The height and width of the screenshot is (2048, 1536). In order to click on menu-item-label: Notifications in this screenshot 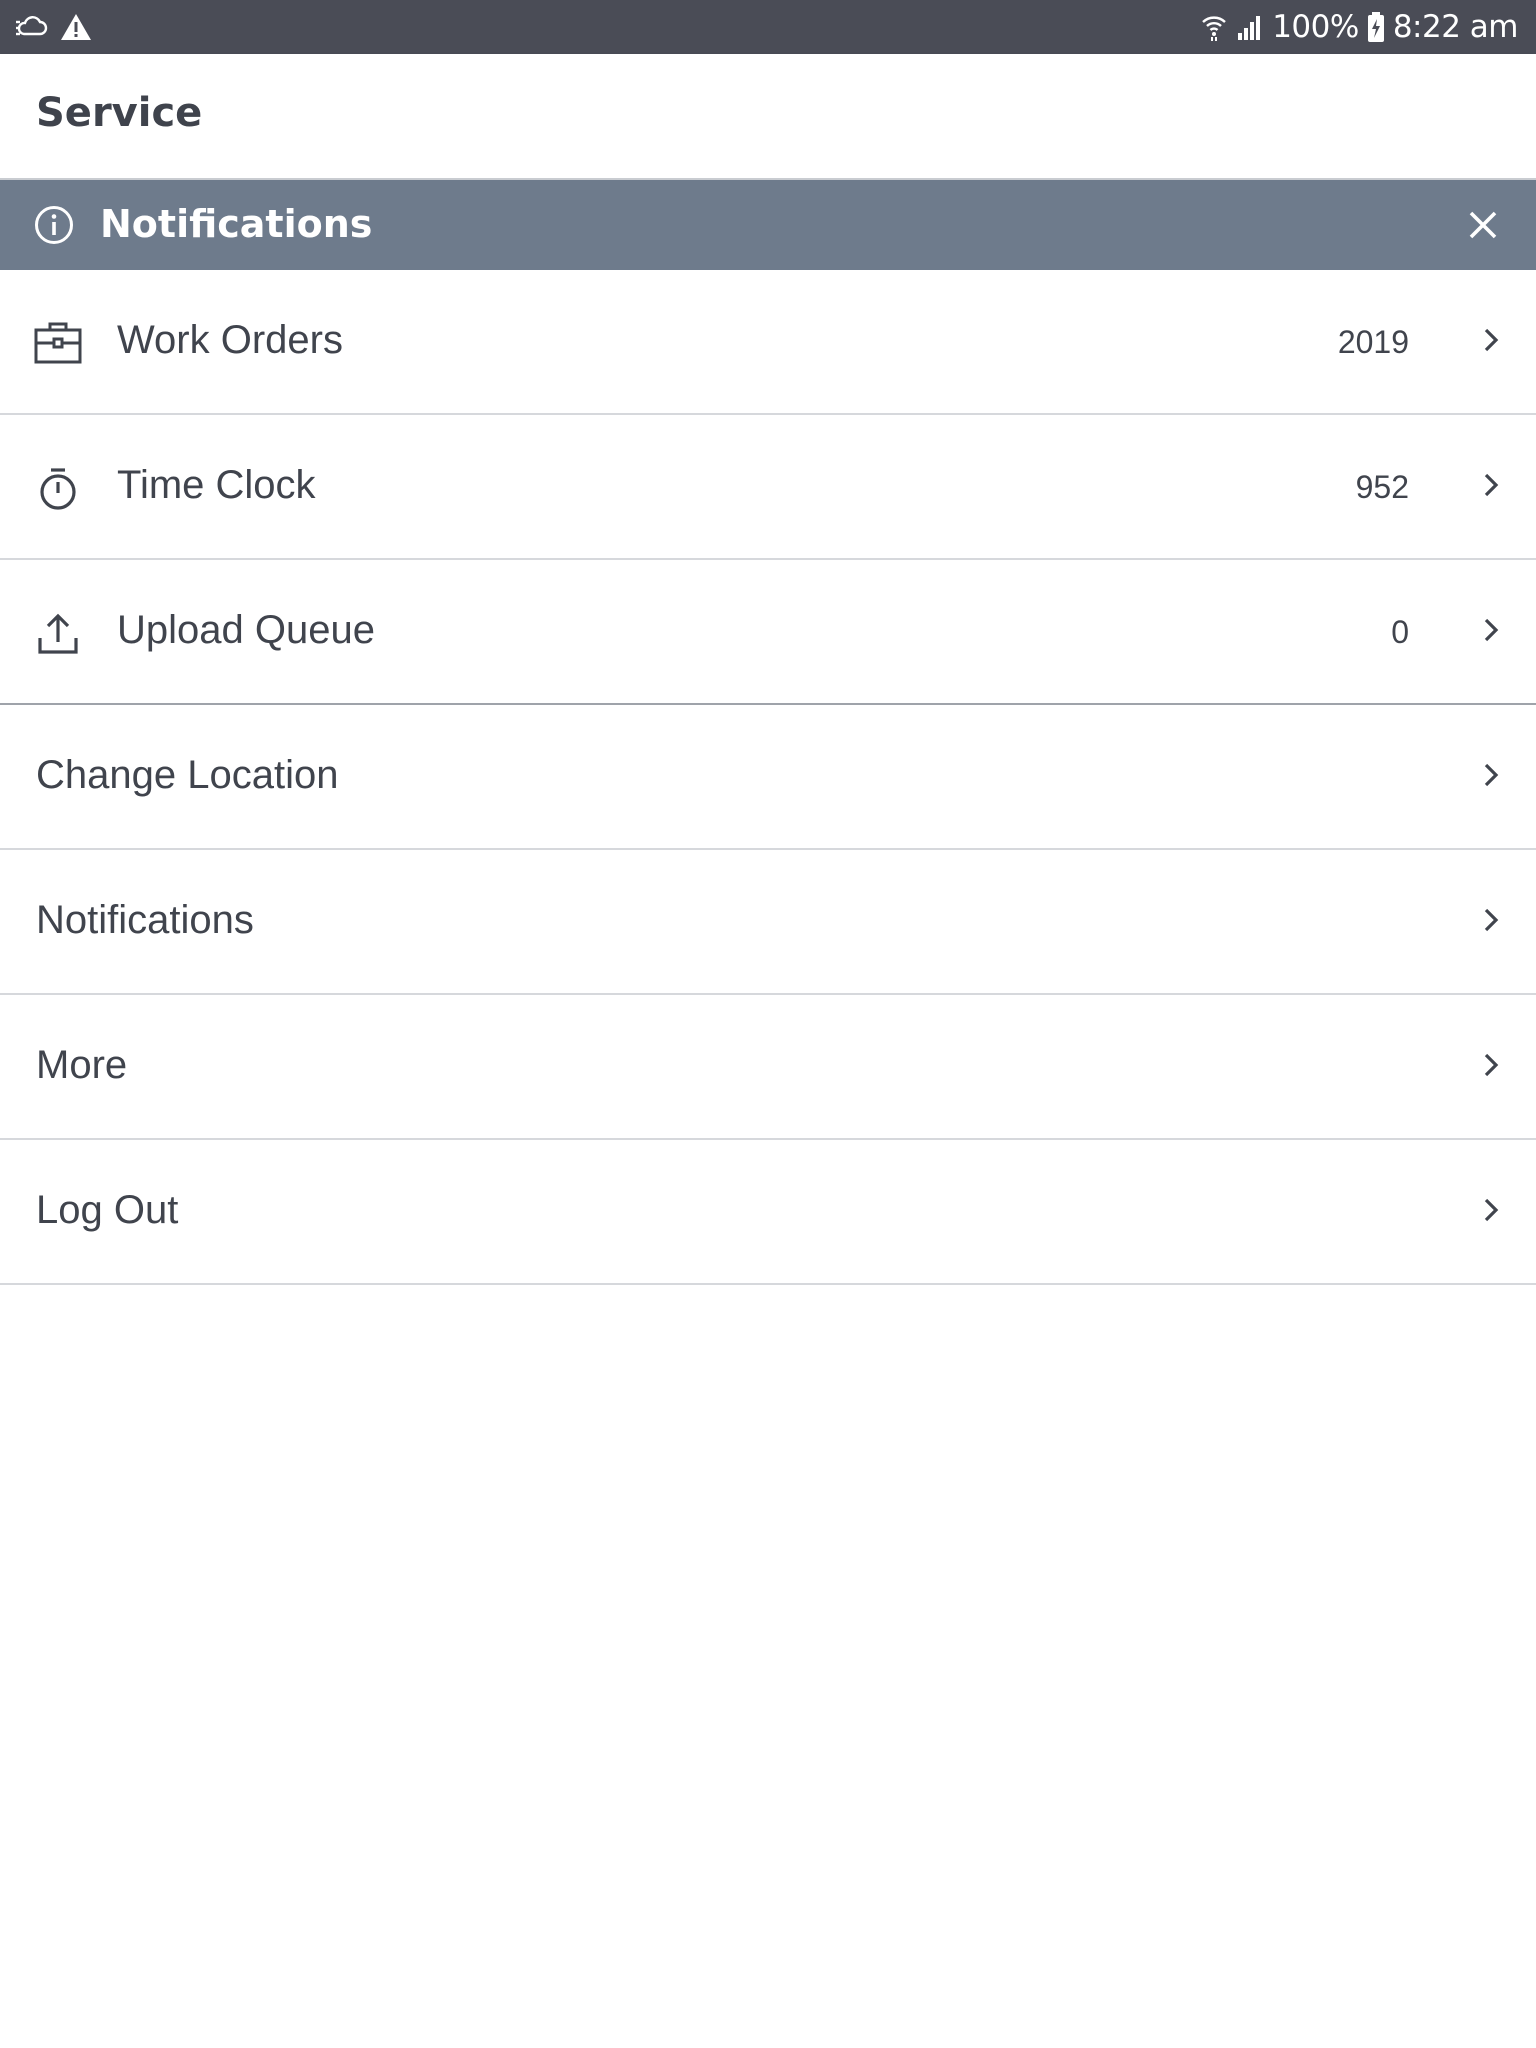, I will do `click(145, 920)`.